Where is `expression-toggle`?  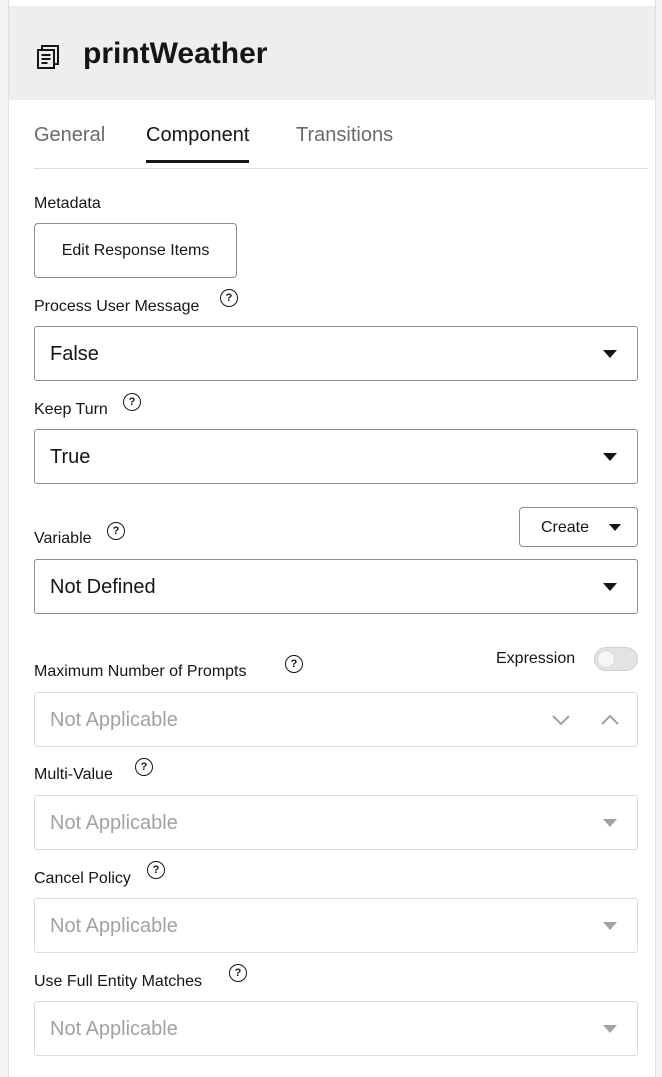
expression-toggle is located at coordinates (616, 659).